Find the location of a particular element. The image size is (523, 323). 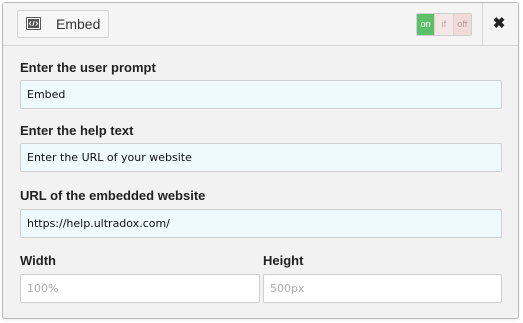

url-label: URL of the embedded website is located at coordinates (113, 195).